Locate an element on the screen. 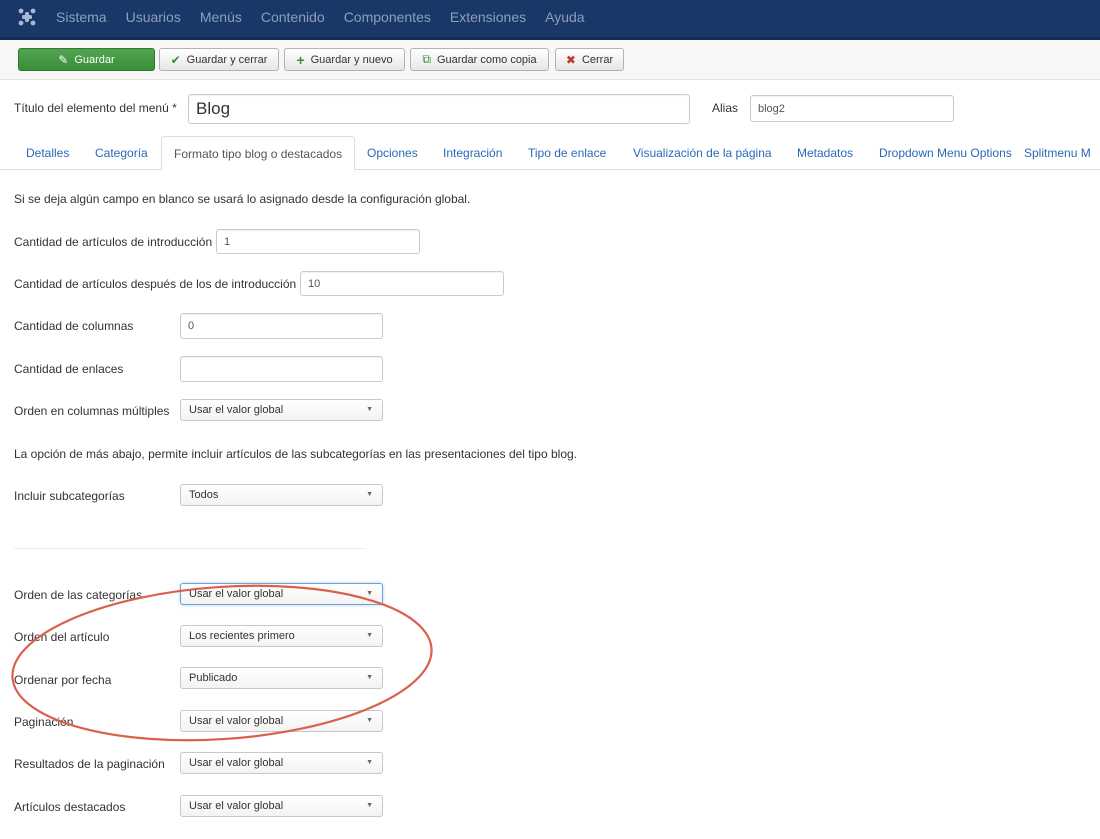  save-close-button: ✔ Guardar y cerrar is located at coordinates (219, 59).